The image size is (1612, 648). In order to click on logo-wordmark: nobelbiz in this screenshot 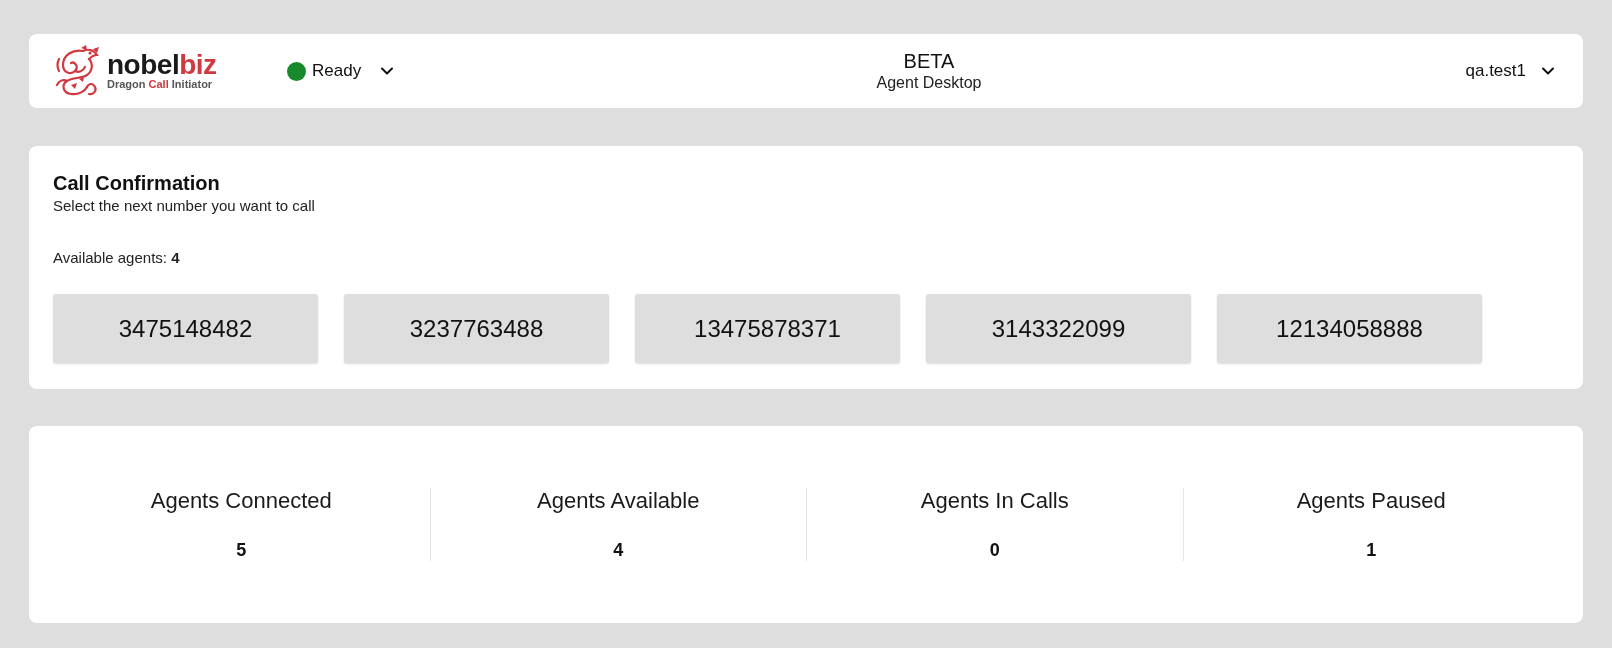, I will do `click(162, 64)`.